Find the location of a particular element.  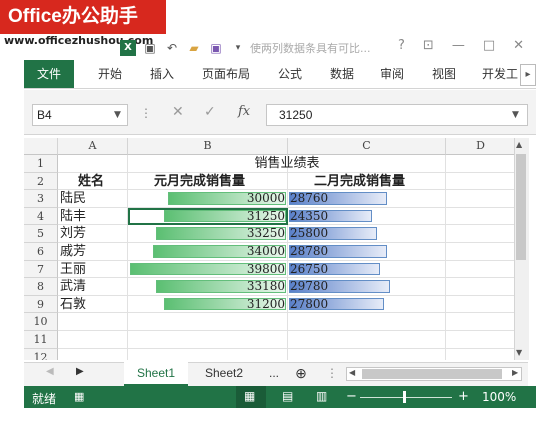

zoom-out-button: − is located at coordinates (351, 396).